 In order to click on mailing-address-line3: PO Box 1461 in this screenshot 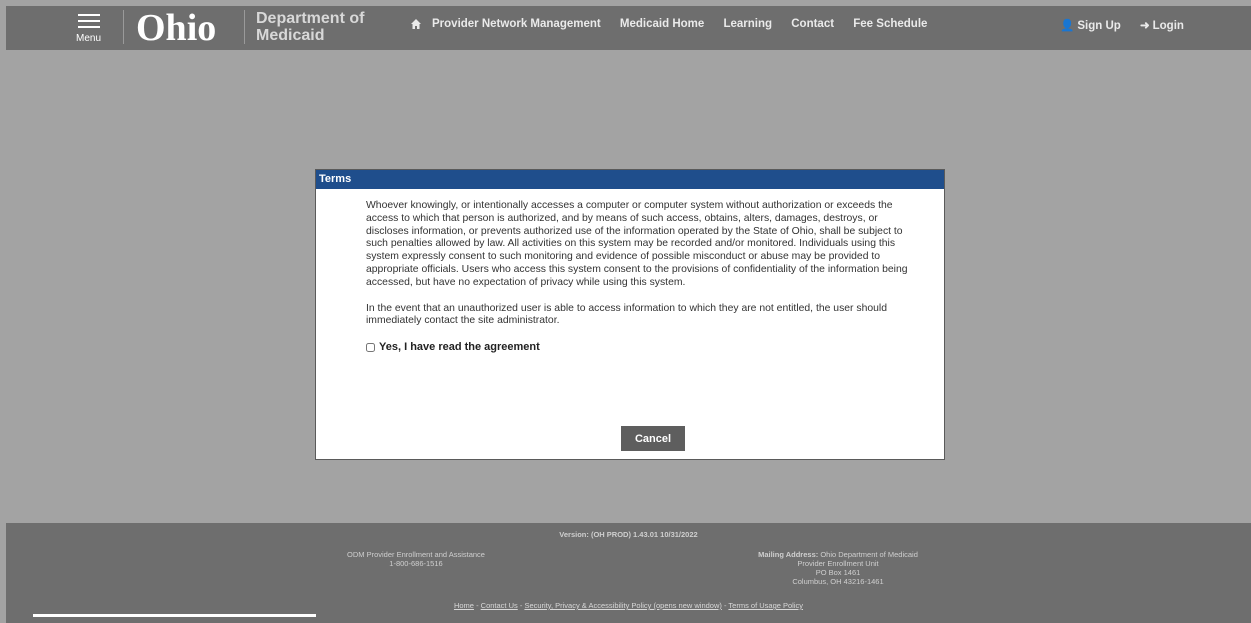, I will do `click(838, 572)`.